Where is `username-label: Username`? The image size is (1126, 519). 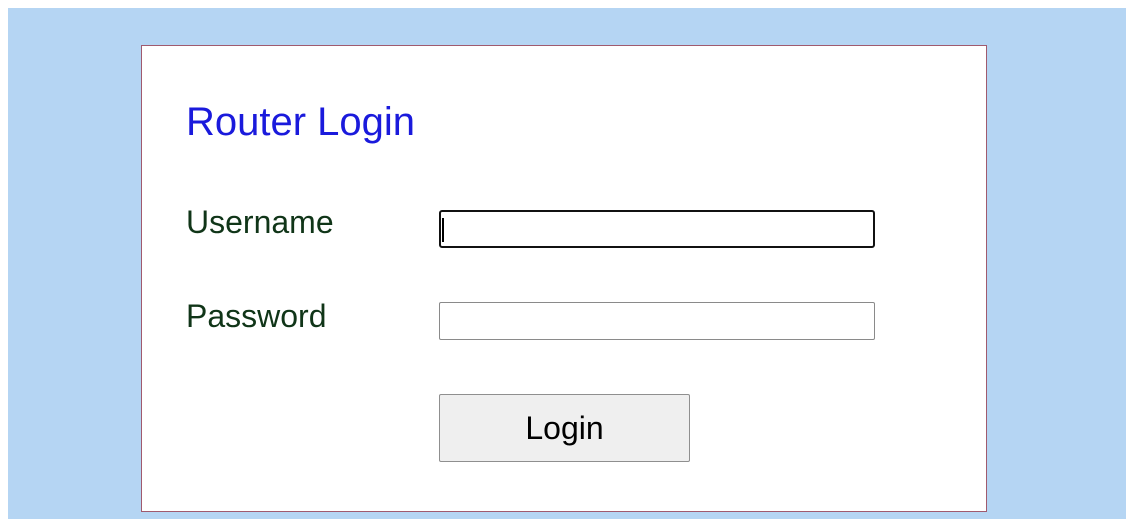 username-label: Username is located at coordinates (260, 222).